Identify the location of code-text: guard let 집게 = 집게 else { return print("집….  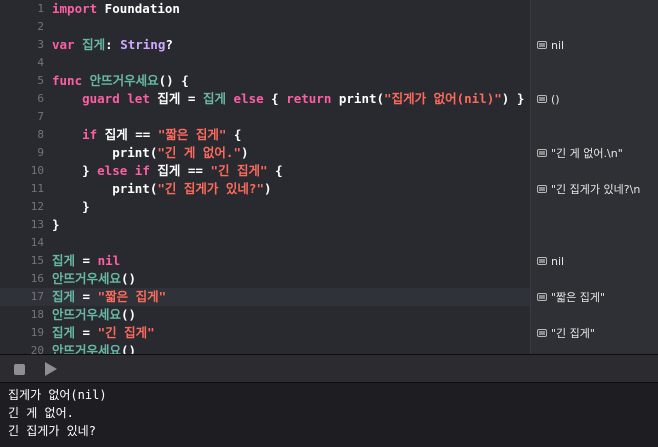
(288, 99).